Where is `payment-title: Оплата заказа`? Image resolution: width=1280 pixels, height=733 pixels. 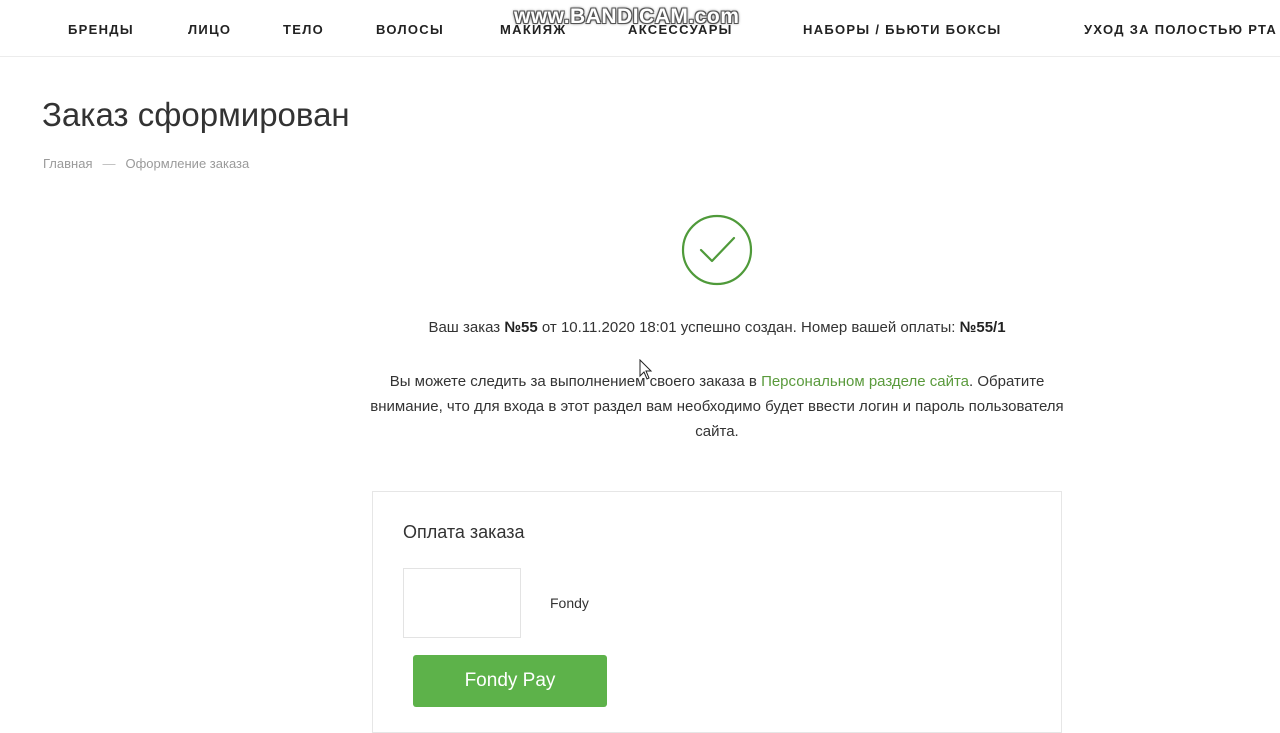 payment-title: Оплата заказа is located at coordinates (464, 532).